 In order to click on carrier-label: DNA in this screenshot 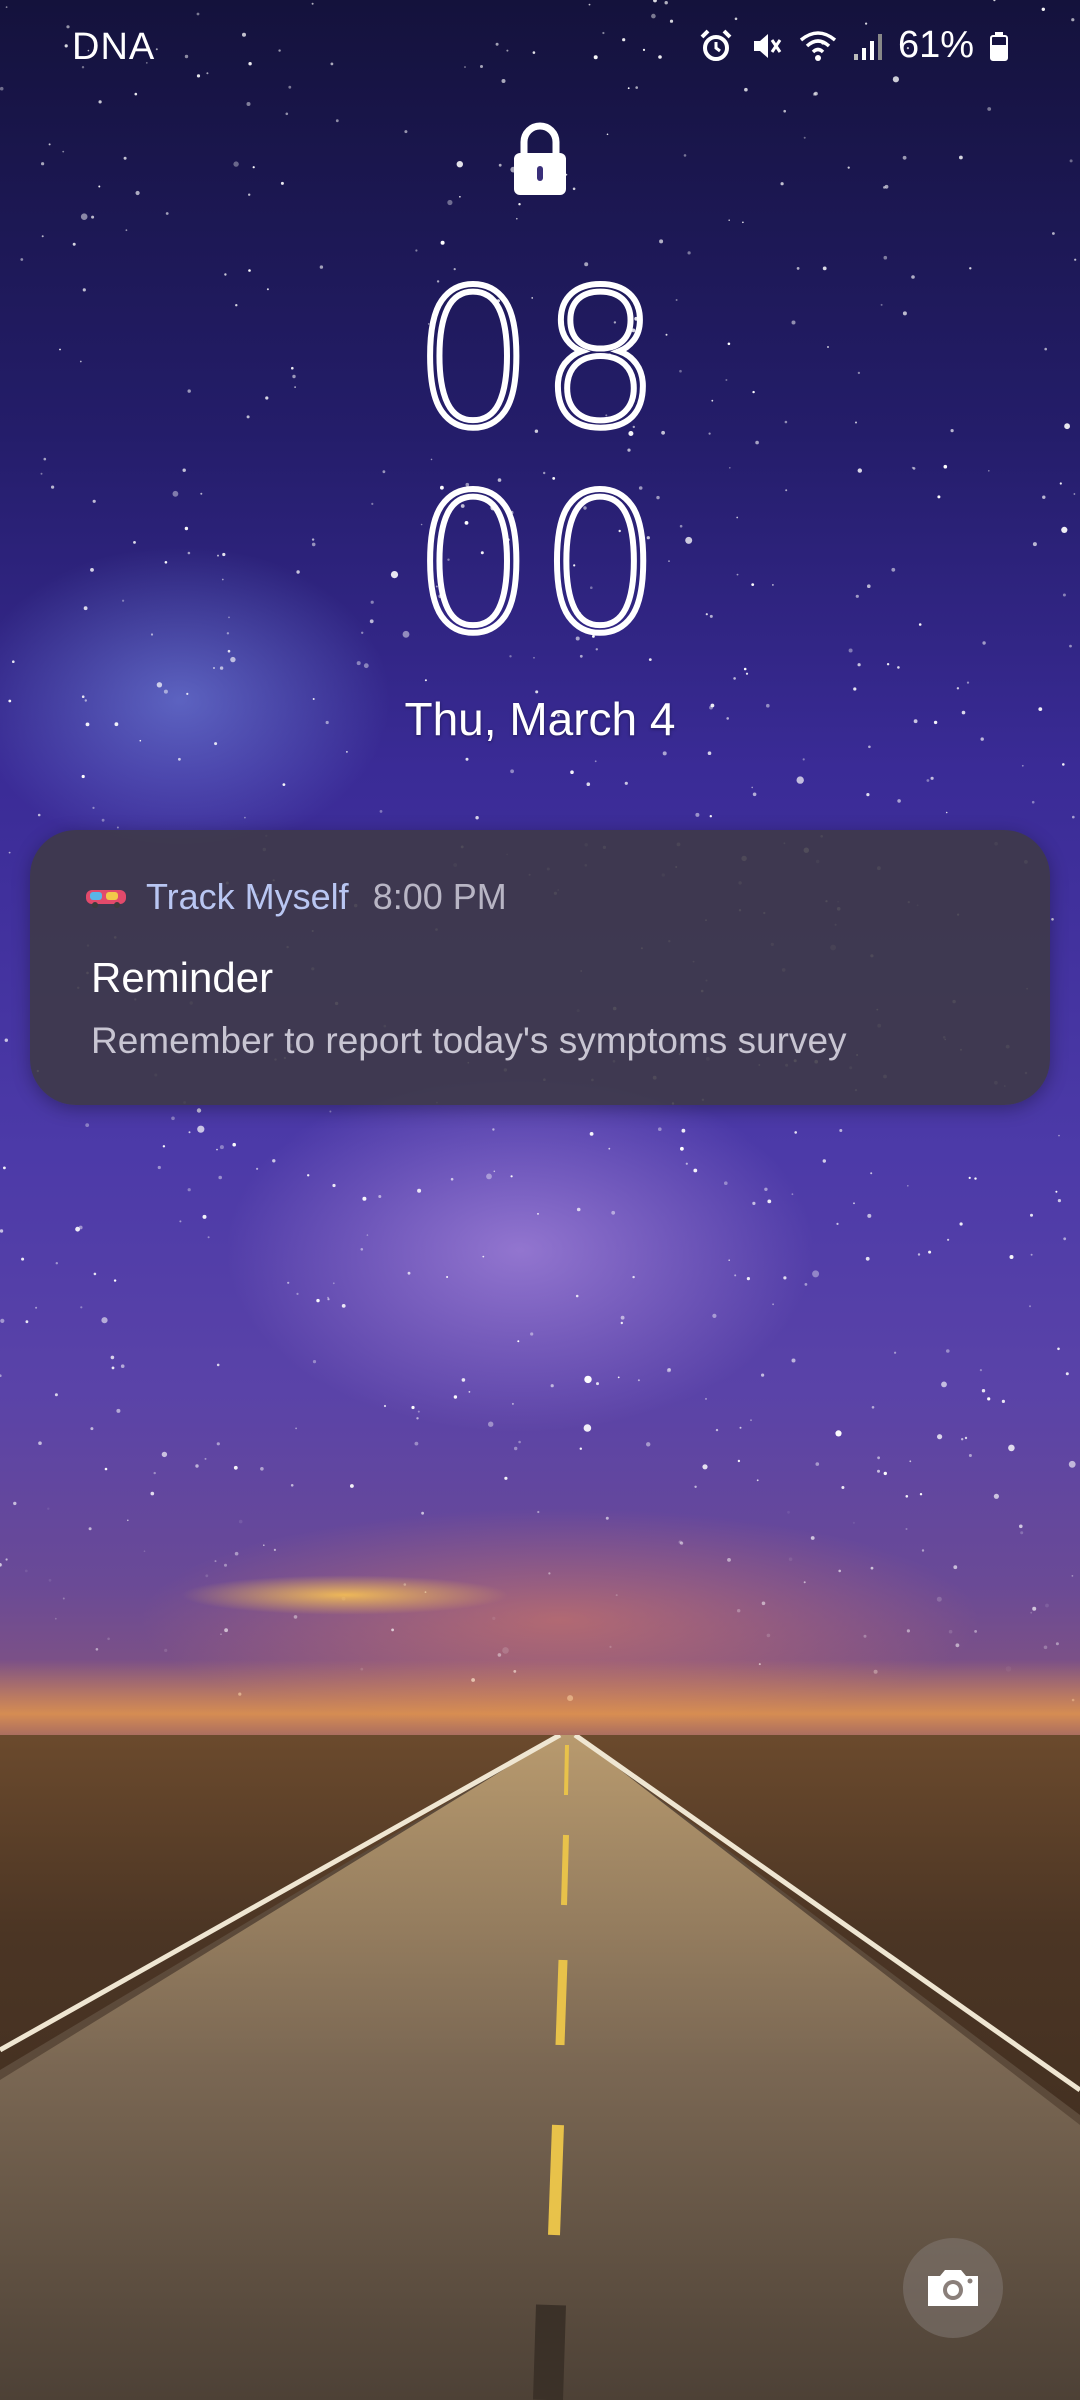, I will do `click(114, 47)`.